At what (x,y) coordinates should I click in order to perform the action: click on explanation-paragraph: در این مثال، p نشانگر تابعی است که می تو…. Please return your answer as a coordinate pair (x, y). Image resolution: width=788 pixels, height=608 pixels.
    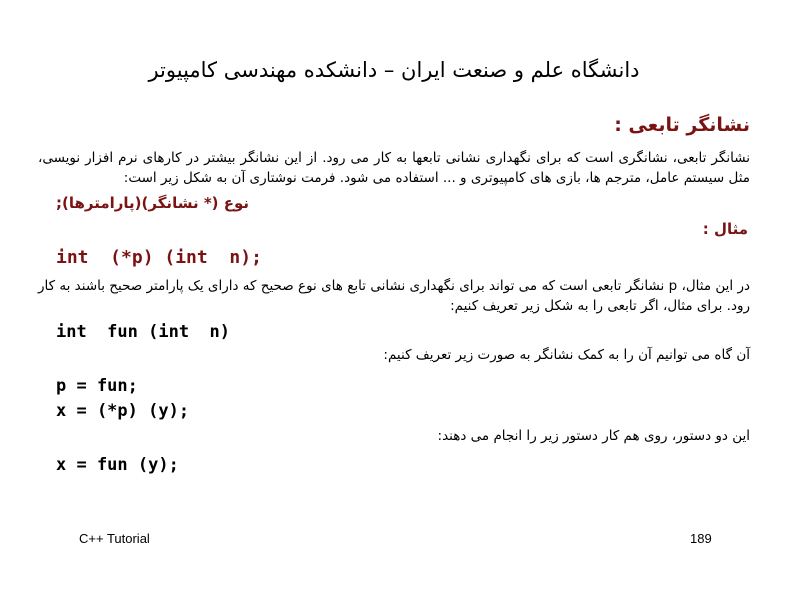
    Looking at the image, I should click on (394, 296).